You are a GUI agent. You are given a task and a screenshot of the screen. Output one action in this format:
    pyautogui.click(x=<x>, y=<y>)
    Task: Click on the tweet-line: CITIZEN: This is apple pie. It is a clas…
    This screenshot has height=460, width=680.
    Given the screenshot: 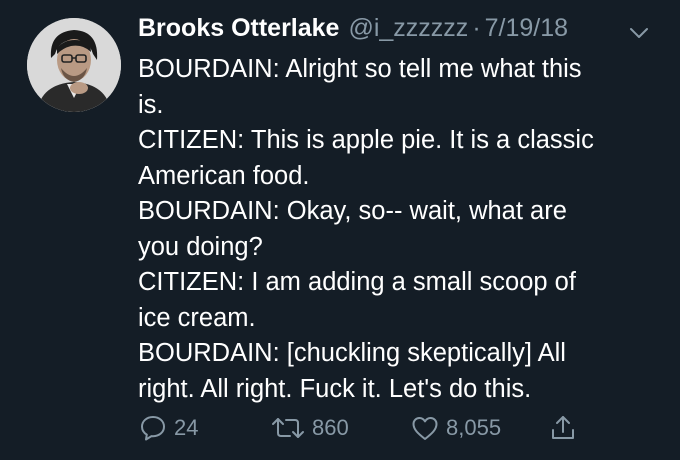 What is the action you would take?
    pyautogui.click(x=366, y=140)
    